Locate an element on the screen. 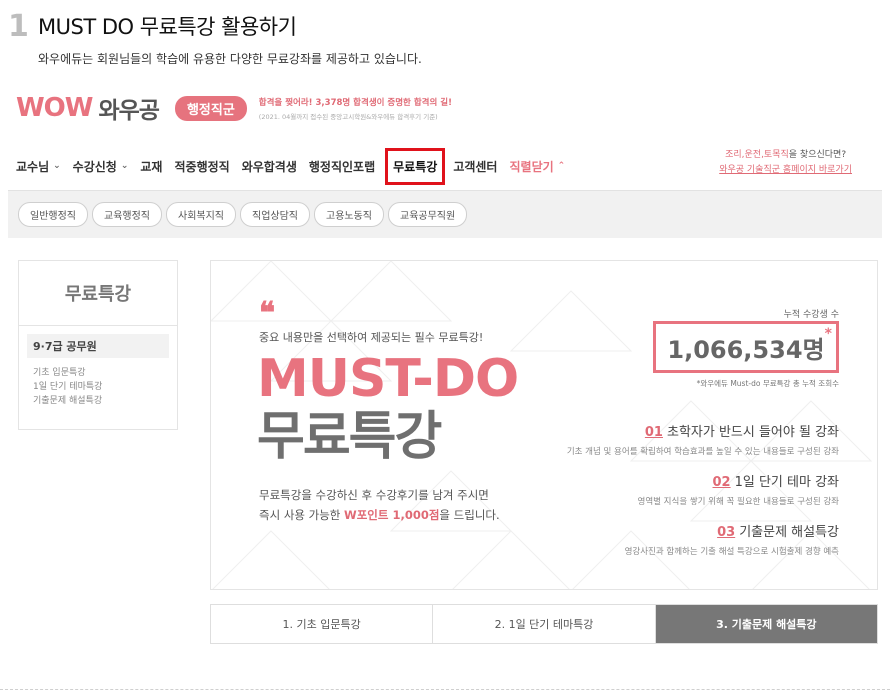  logo-wow: WOW is located at coordinates (54, 108).